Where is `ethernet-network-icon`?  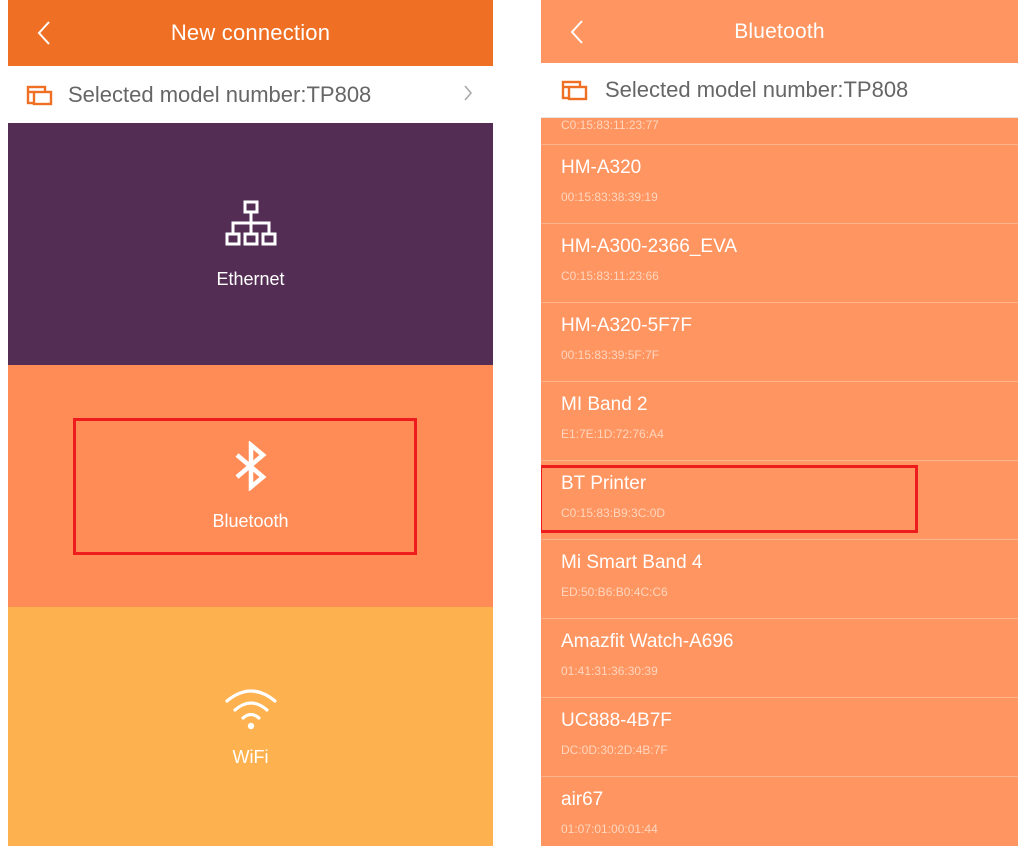 ethernet-network-icon is located at coordinates (250, 222).